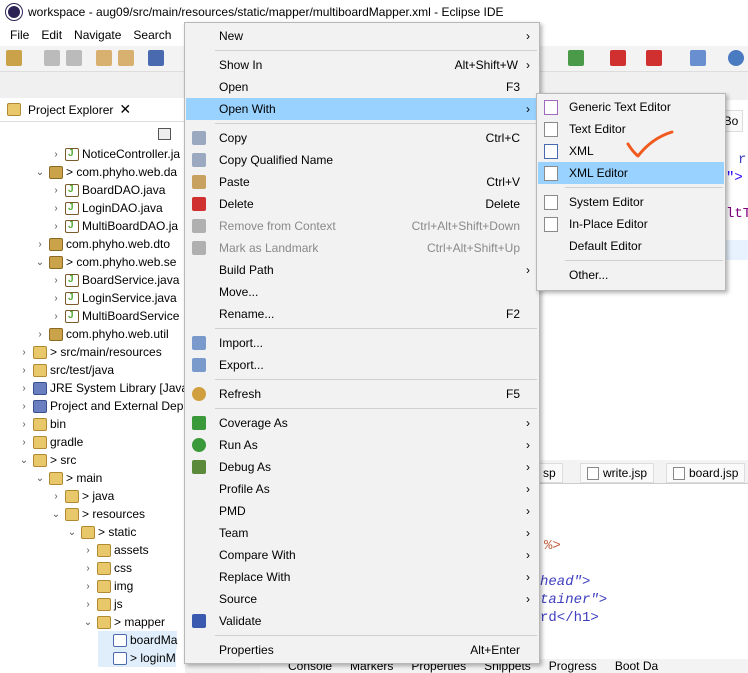 The width and height of the screenshot is (748, 673). Describe the element at coordinates (362, 467) in the screenshot. I see `menu-item-debug-as: Debug As ›` at that location.